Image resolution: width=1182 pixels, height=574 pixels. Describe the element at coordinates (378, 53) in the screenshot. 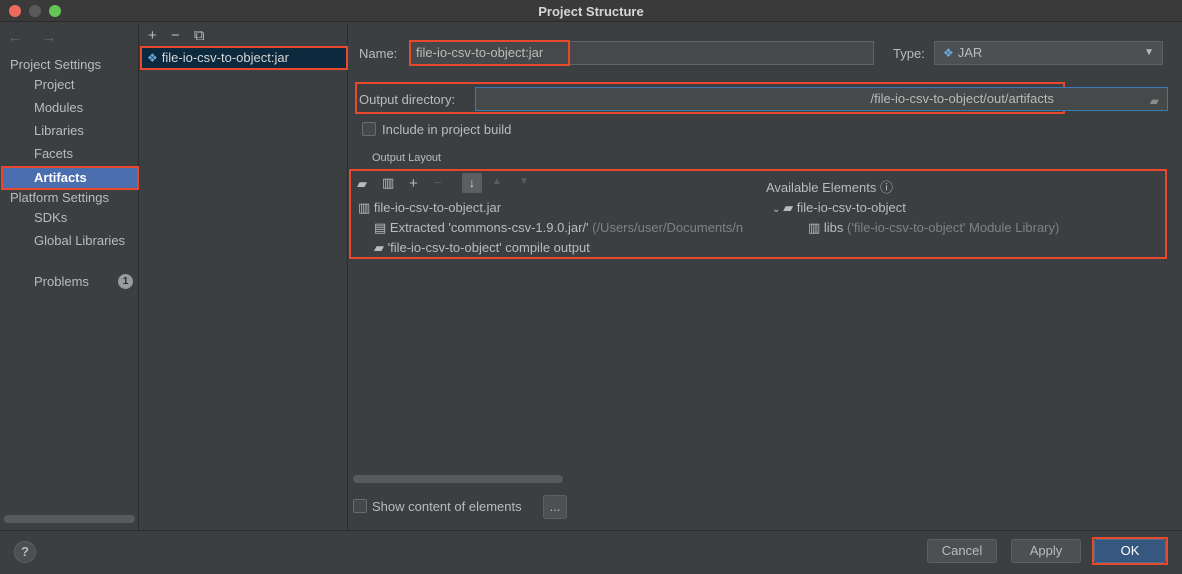

I see `name-label: Name:` at that location.